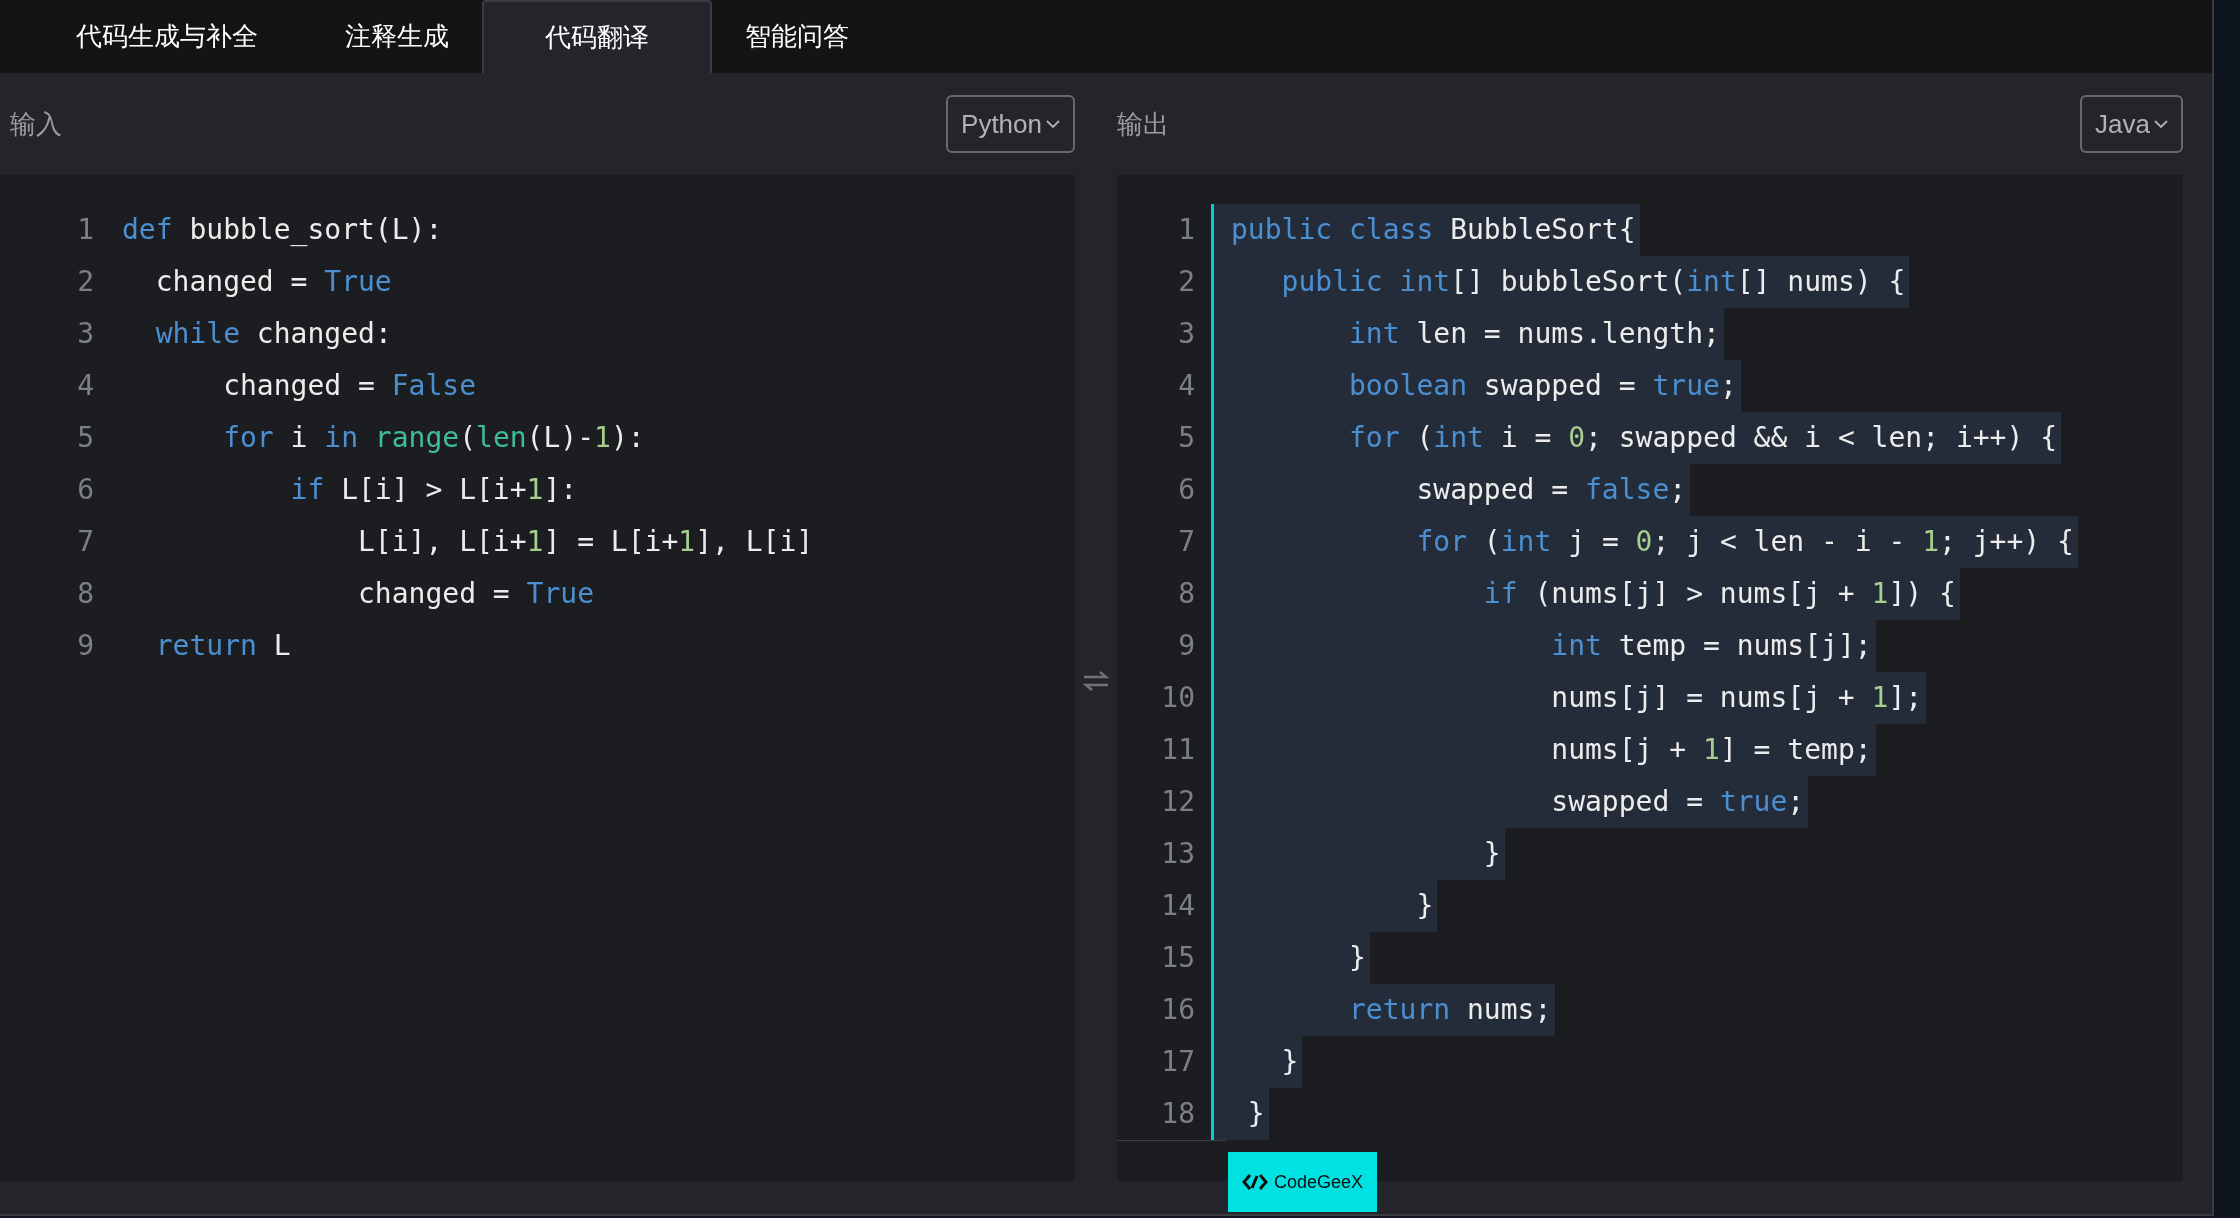 The height and width of the screenshot is (1218, 2240). I want to click on panel-label: 输出, so click(1143, 124).